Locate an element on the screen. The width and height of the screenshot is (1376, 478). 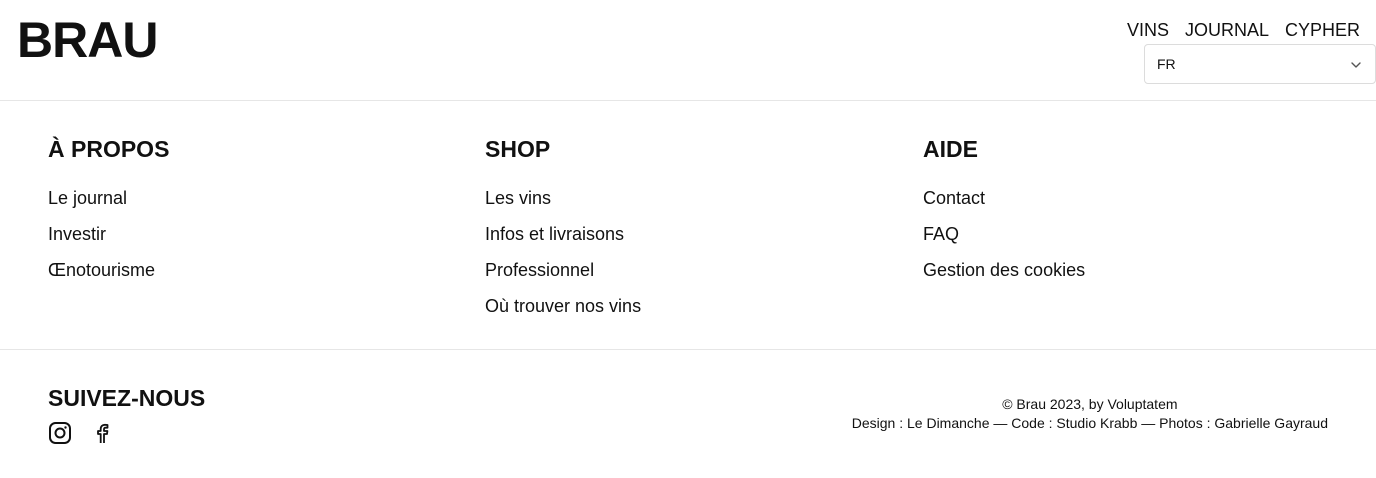
link-ou-trouver-nos-vins: Où trouver nos vins is located at coordinates (563, 306).